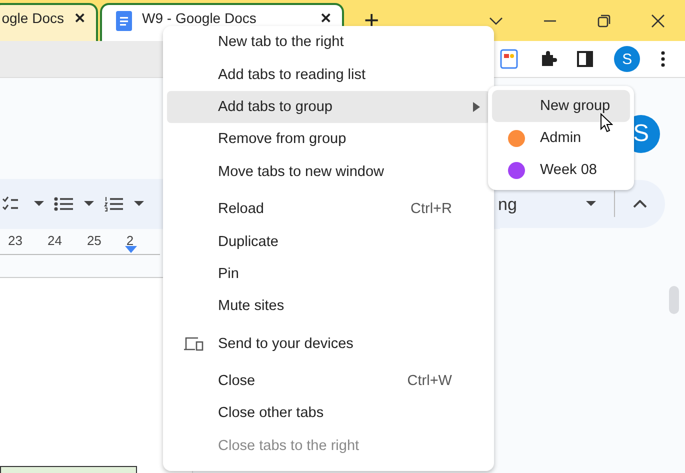 This screenshot has width=685, height=473. I want to click on ruler-number: 25, so click(94, 240).